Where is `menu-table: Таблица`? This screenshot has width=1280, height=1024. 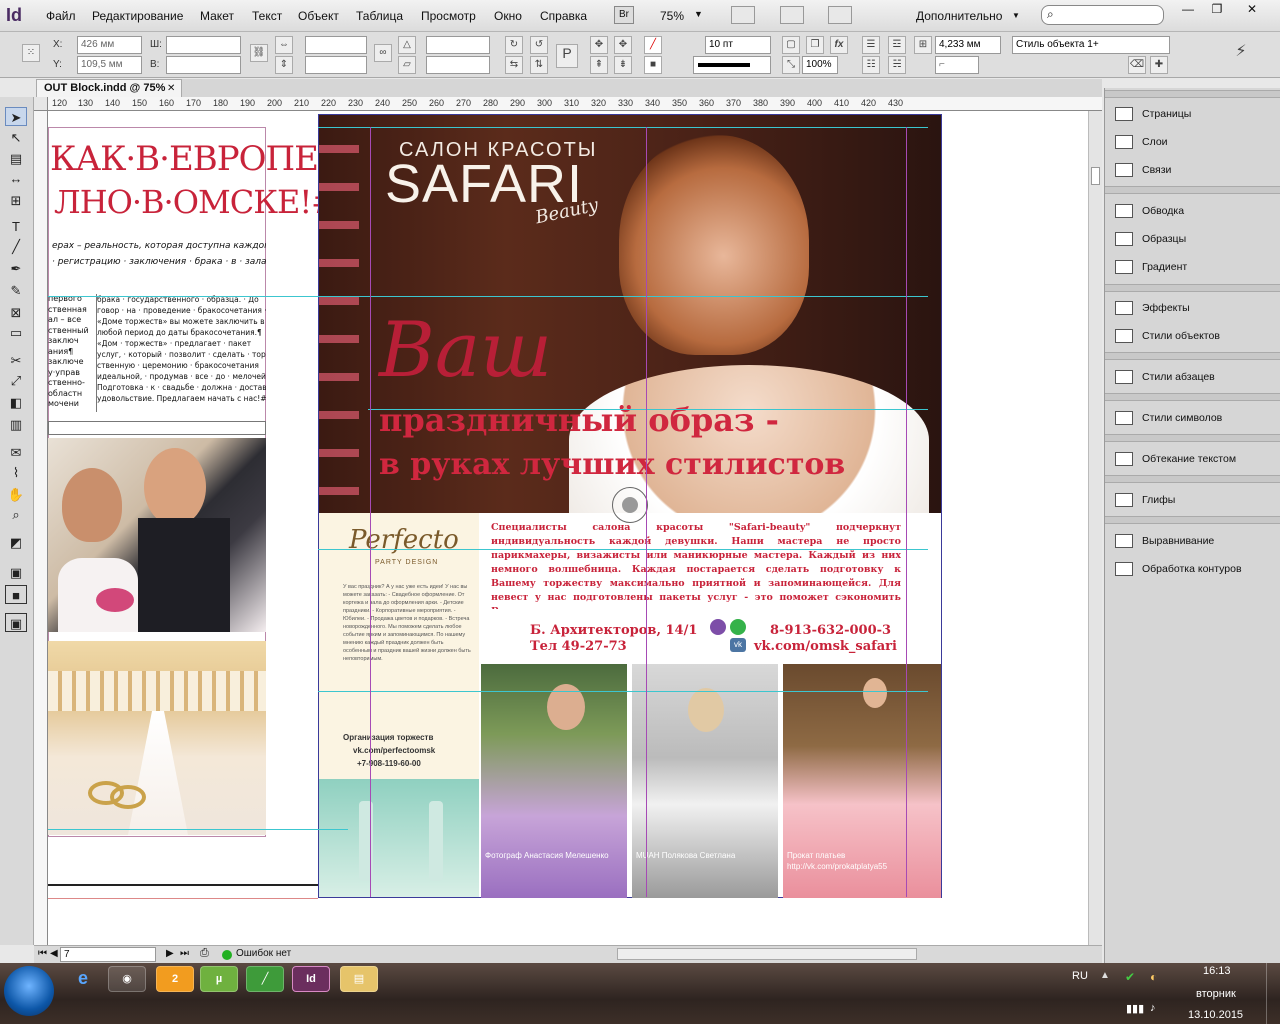 menu-table: Таблица is located at coordinates (379, 16).